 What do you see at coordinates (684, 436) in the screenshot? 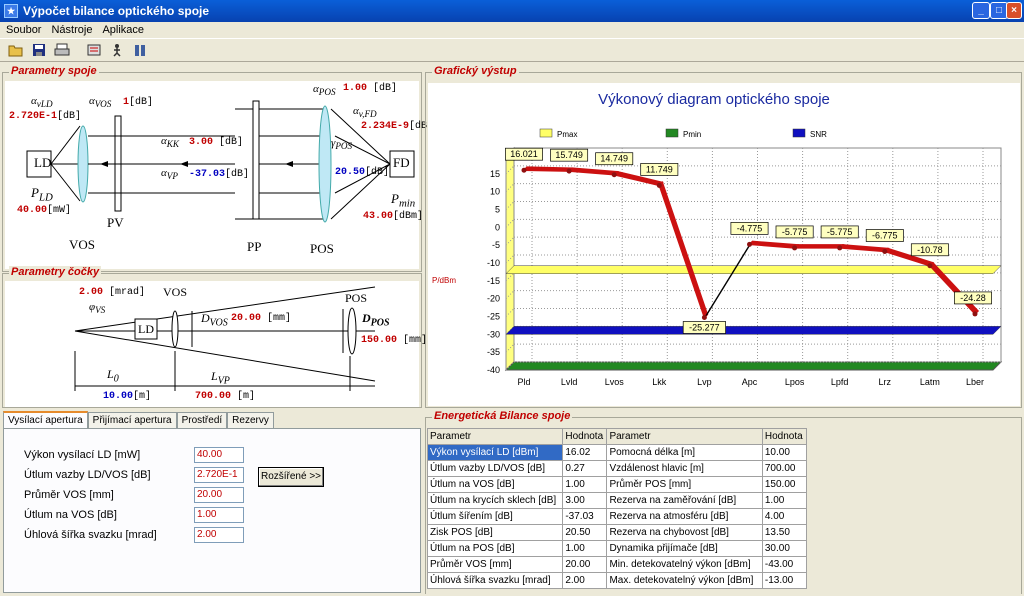
I see `col-header-parametr-2: Parametr` at bounding box center [684, 436].